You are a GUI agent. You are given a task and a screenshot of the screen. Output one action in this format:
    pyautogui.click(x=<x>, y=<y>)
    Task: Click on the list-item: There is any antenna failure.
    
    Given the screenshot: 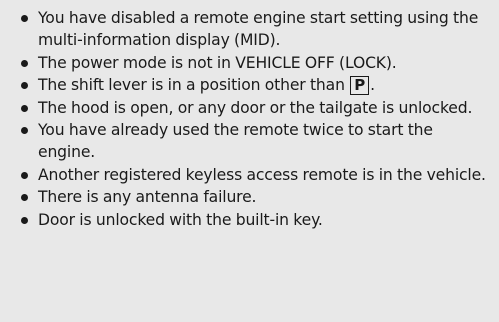 What is the action you would take?
    pyautogui.click(x=256, y=197)
    